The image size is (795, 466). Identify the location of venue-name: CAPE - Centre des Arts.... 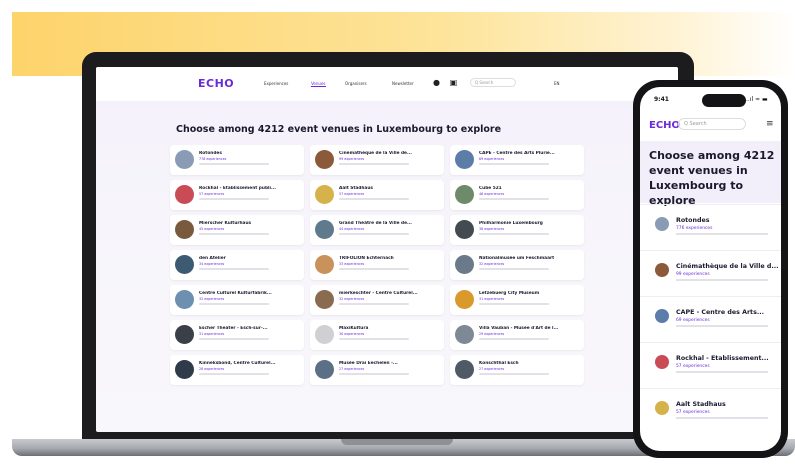
(720, 312).